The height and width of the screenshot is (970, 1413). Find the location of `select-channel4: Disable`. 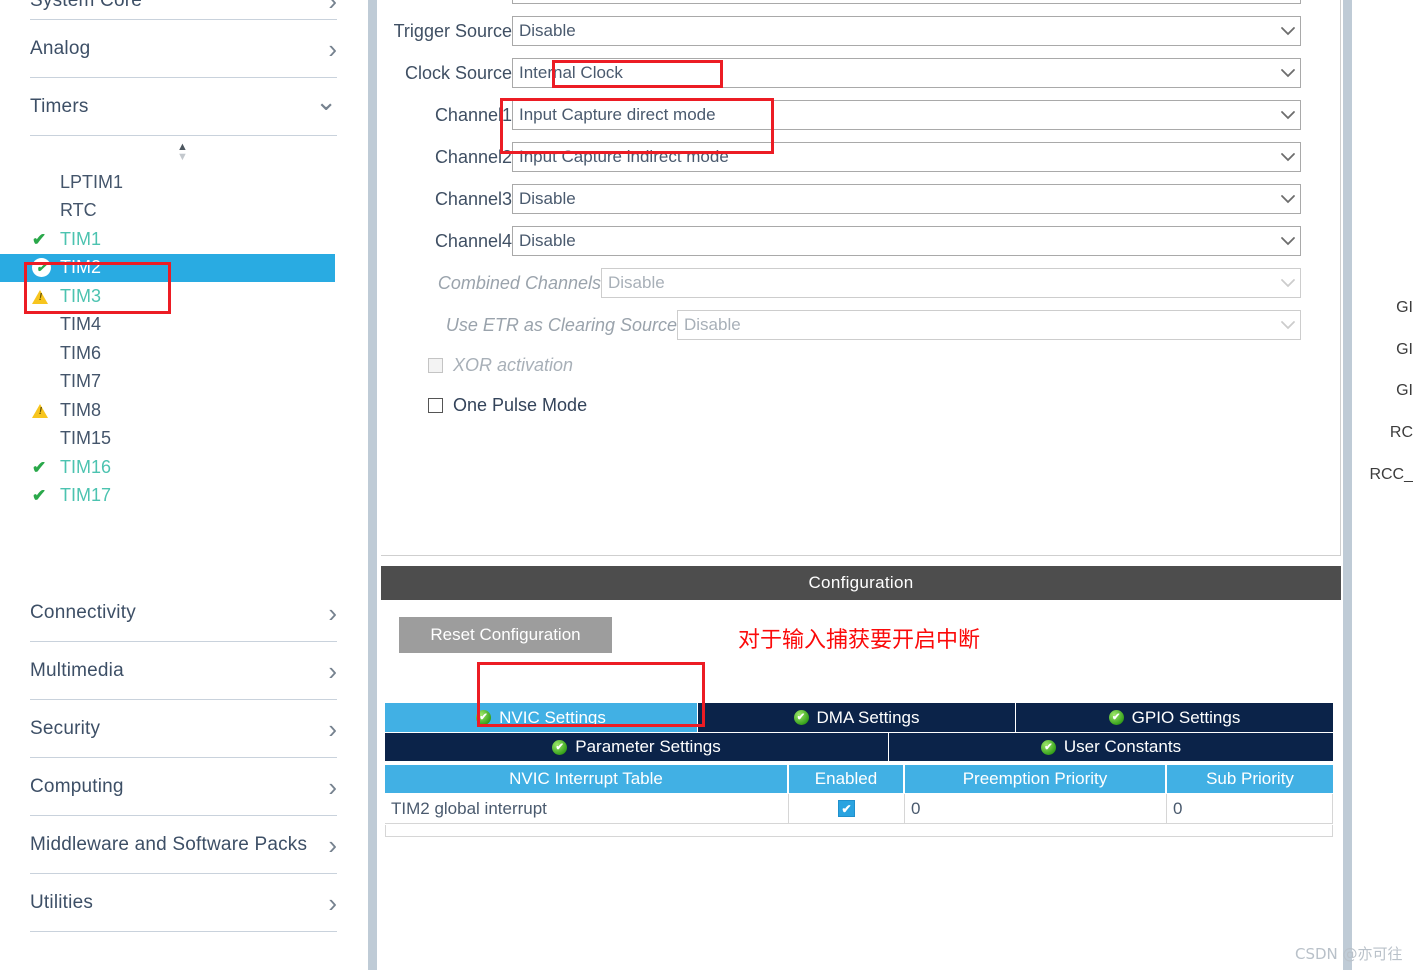

select-channel4: Disable is located at coordinates (906, 241).